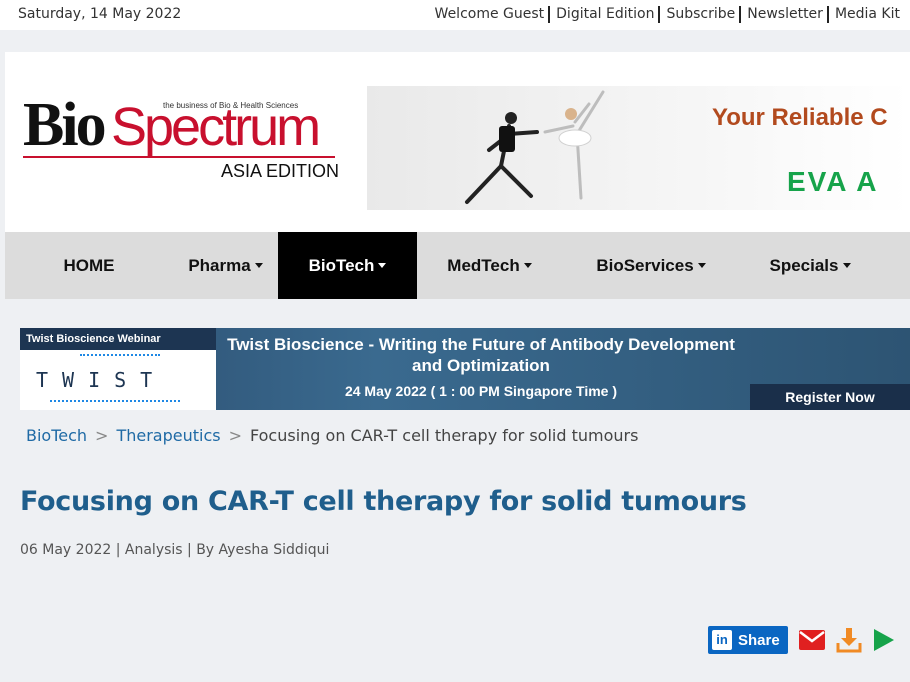  I want to click on twist-logo: TWIST, so click(118, 380).